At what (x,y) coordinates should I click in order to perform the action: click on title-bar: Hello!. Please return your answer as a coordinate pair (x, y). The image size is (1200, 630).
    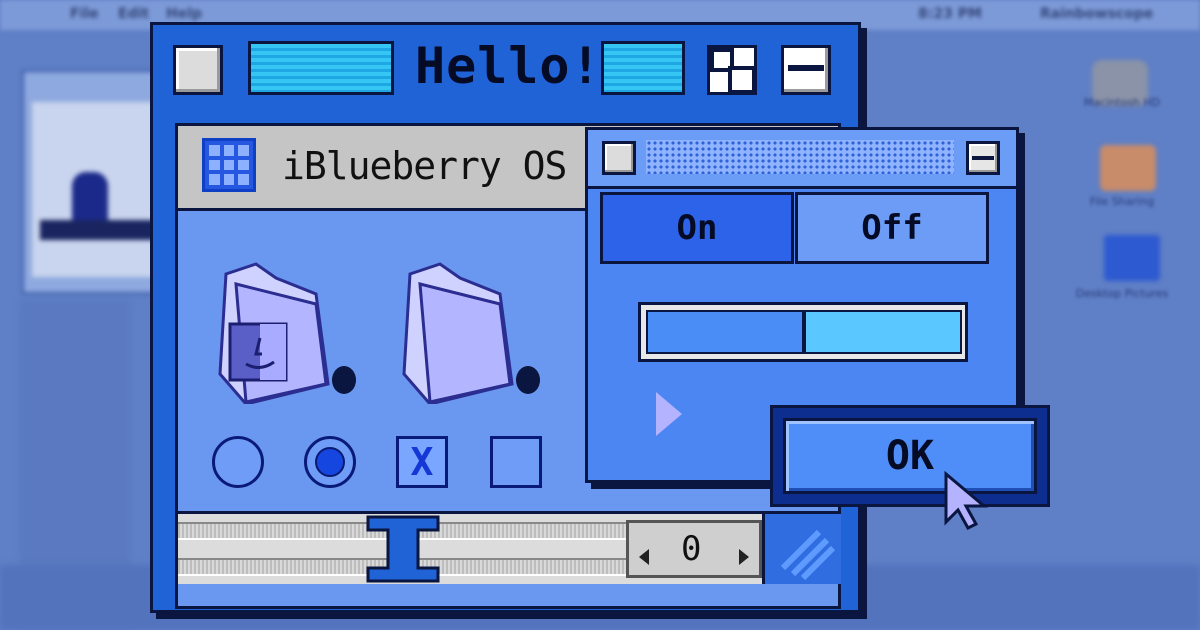
    Looking at the image, I should click on (505, 72).